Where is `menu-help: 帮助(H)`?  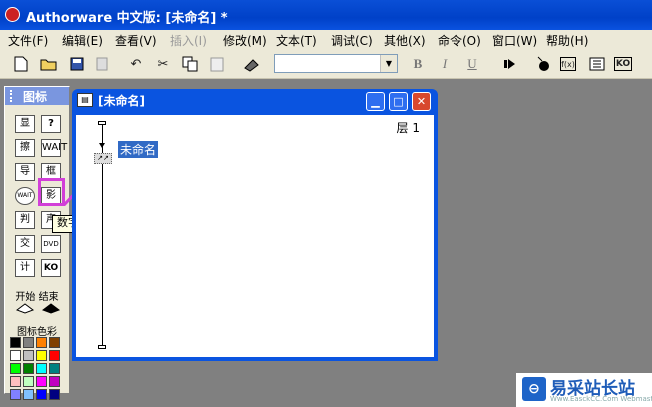
menu-help: 帮助(H) is located at coordinates (567, 40).